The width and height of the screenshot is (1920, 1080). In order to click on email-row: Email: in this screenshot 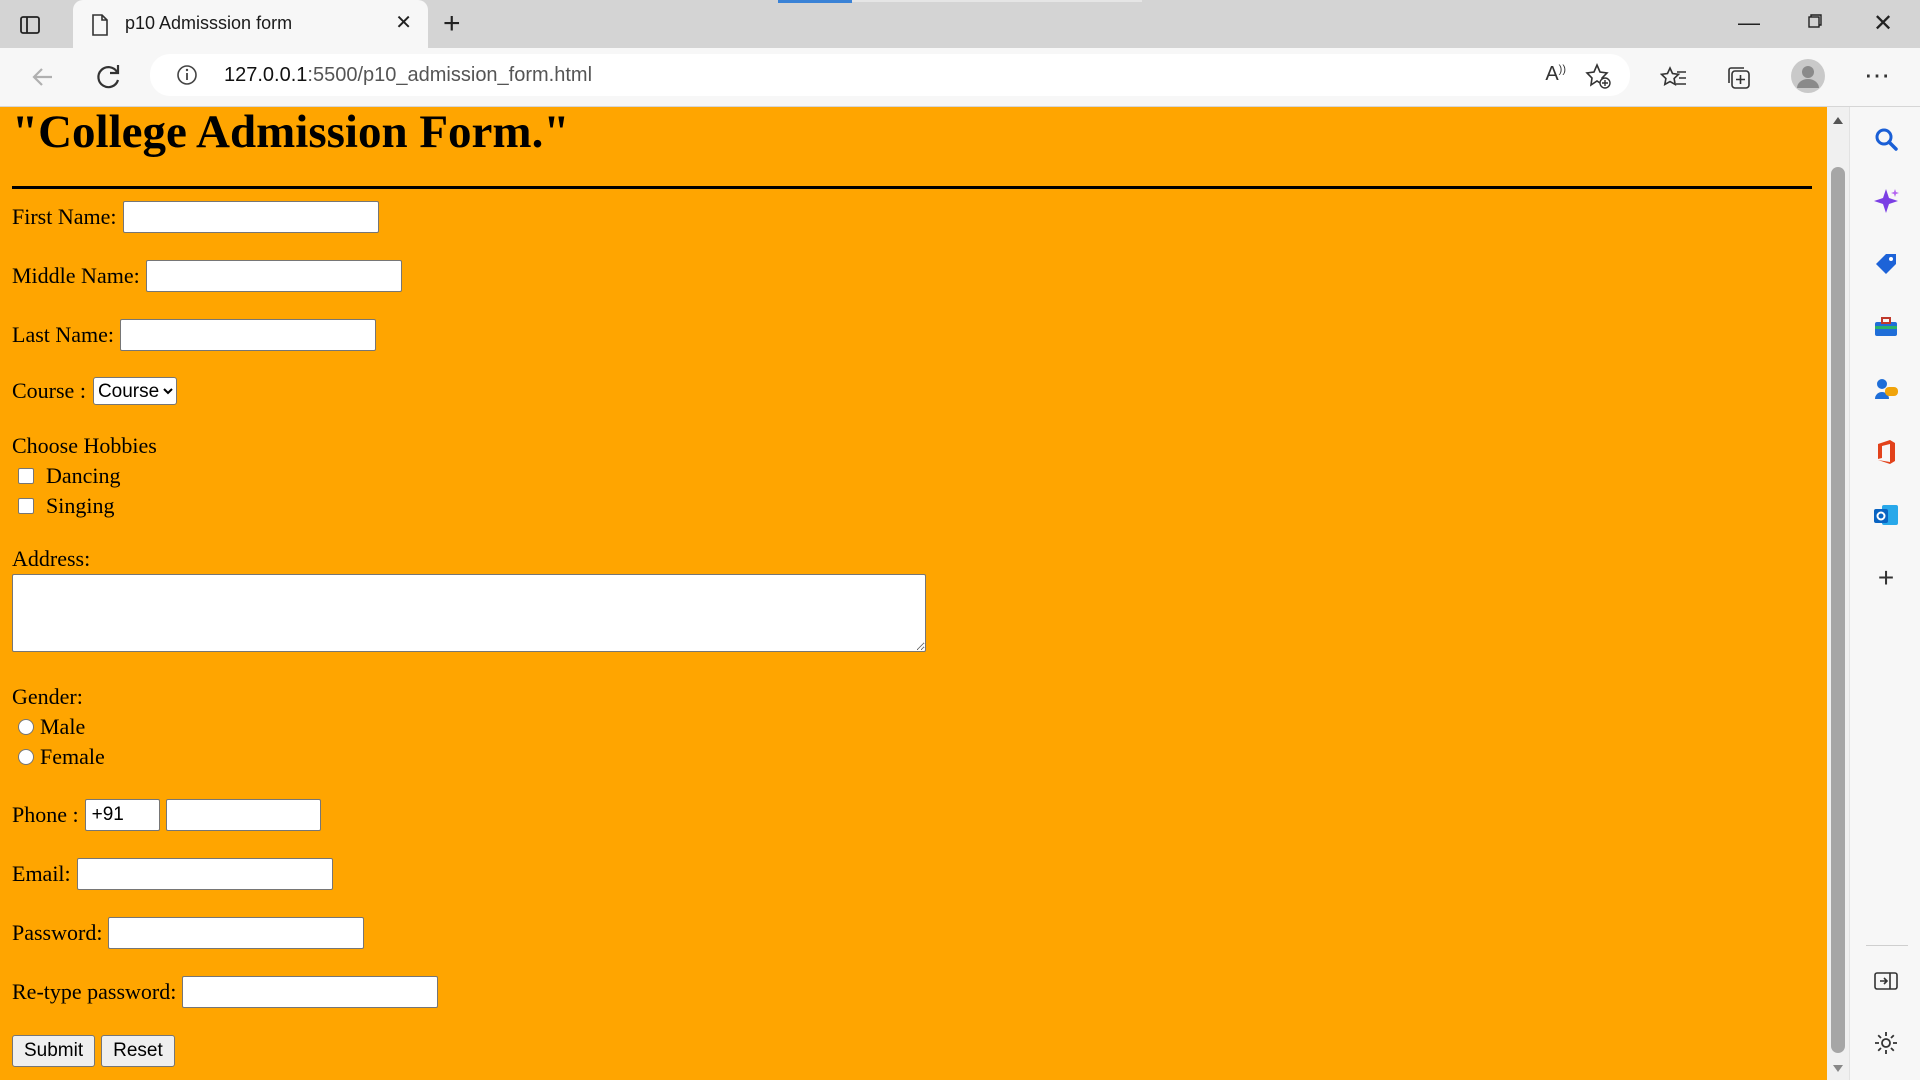, I will do `click(172, 874)`.